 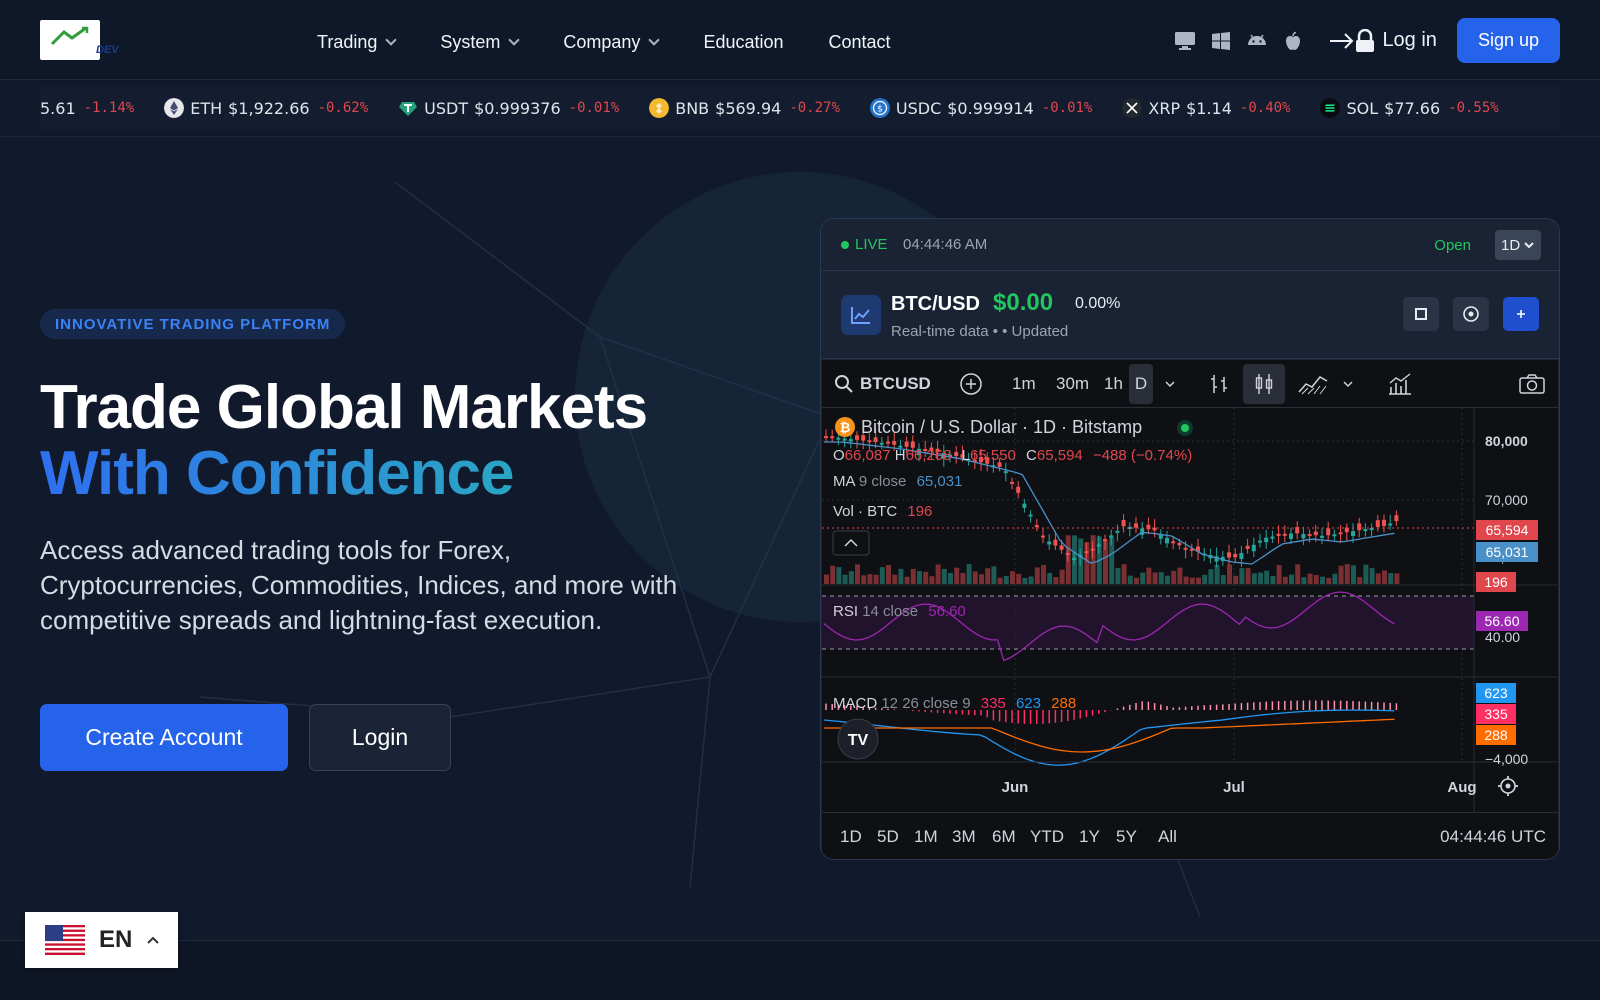 I want to click on range-ytd: YTD, so click(x=1047, y=837).